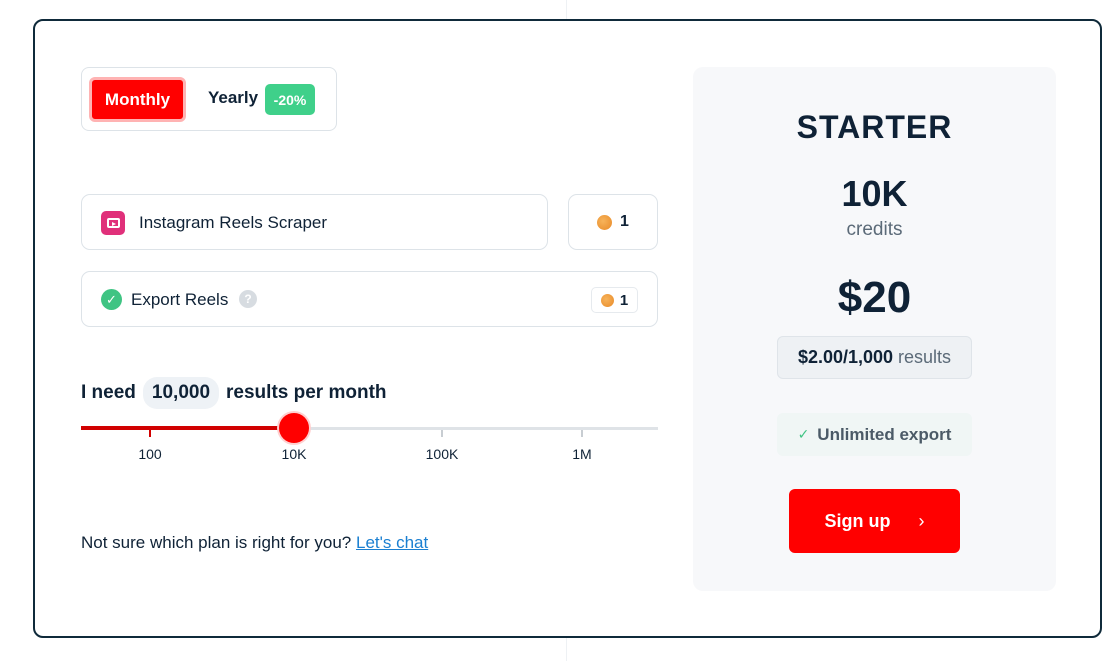 The width and height of the screenshot is (1115, 661). What do you see at coordinates (248, 299) in the screenshot?
I see `help-icon: ?` at bounding box center [248, 299].